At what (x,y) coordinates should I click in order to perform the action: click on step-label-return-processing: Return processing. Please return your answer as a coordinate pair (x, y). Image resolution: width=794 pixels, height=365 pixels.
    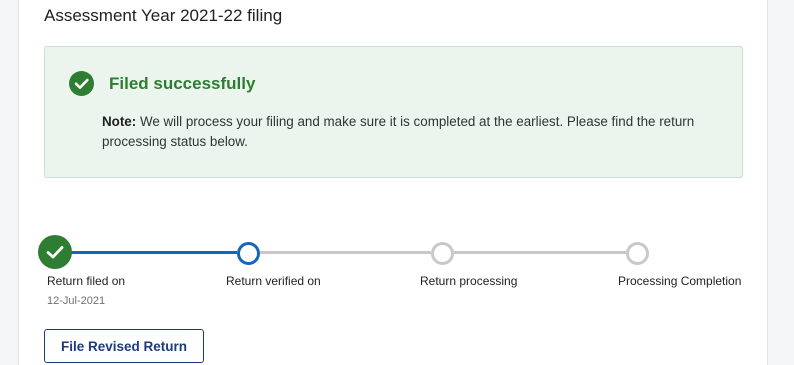
    Looking at the image, I should click on (469, 281).